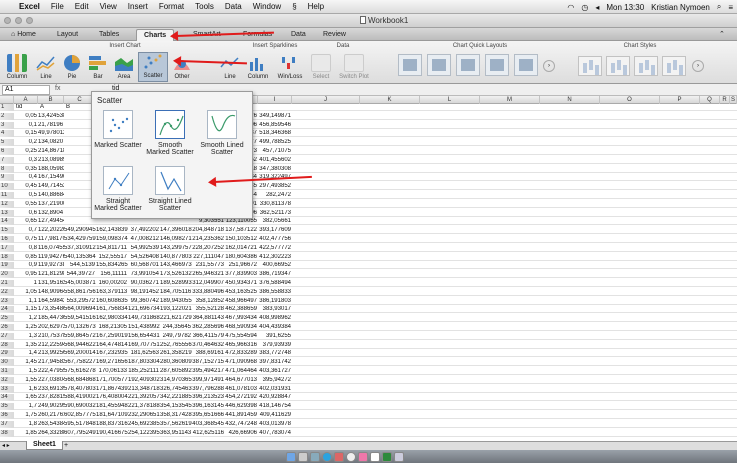 The image size is (737, 463). I want to click on cell-e: 232,290651, so click(144, 415).